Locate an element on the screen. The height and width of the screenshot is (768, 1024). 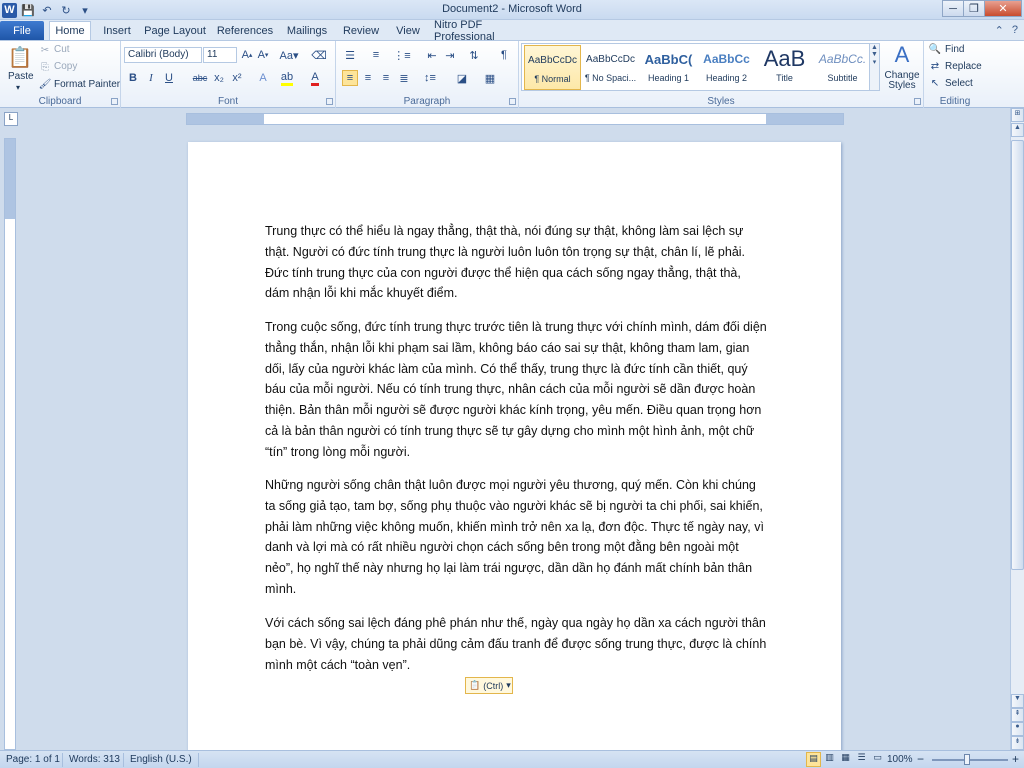
paste-options-button: 📋 (Ctrl) ▾ is located at coordinates (489, 685).